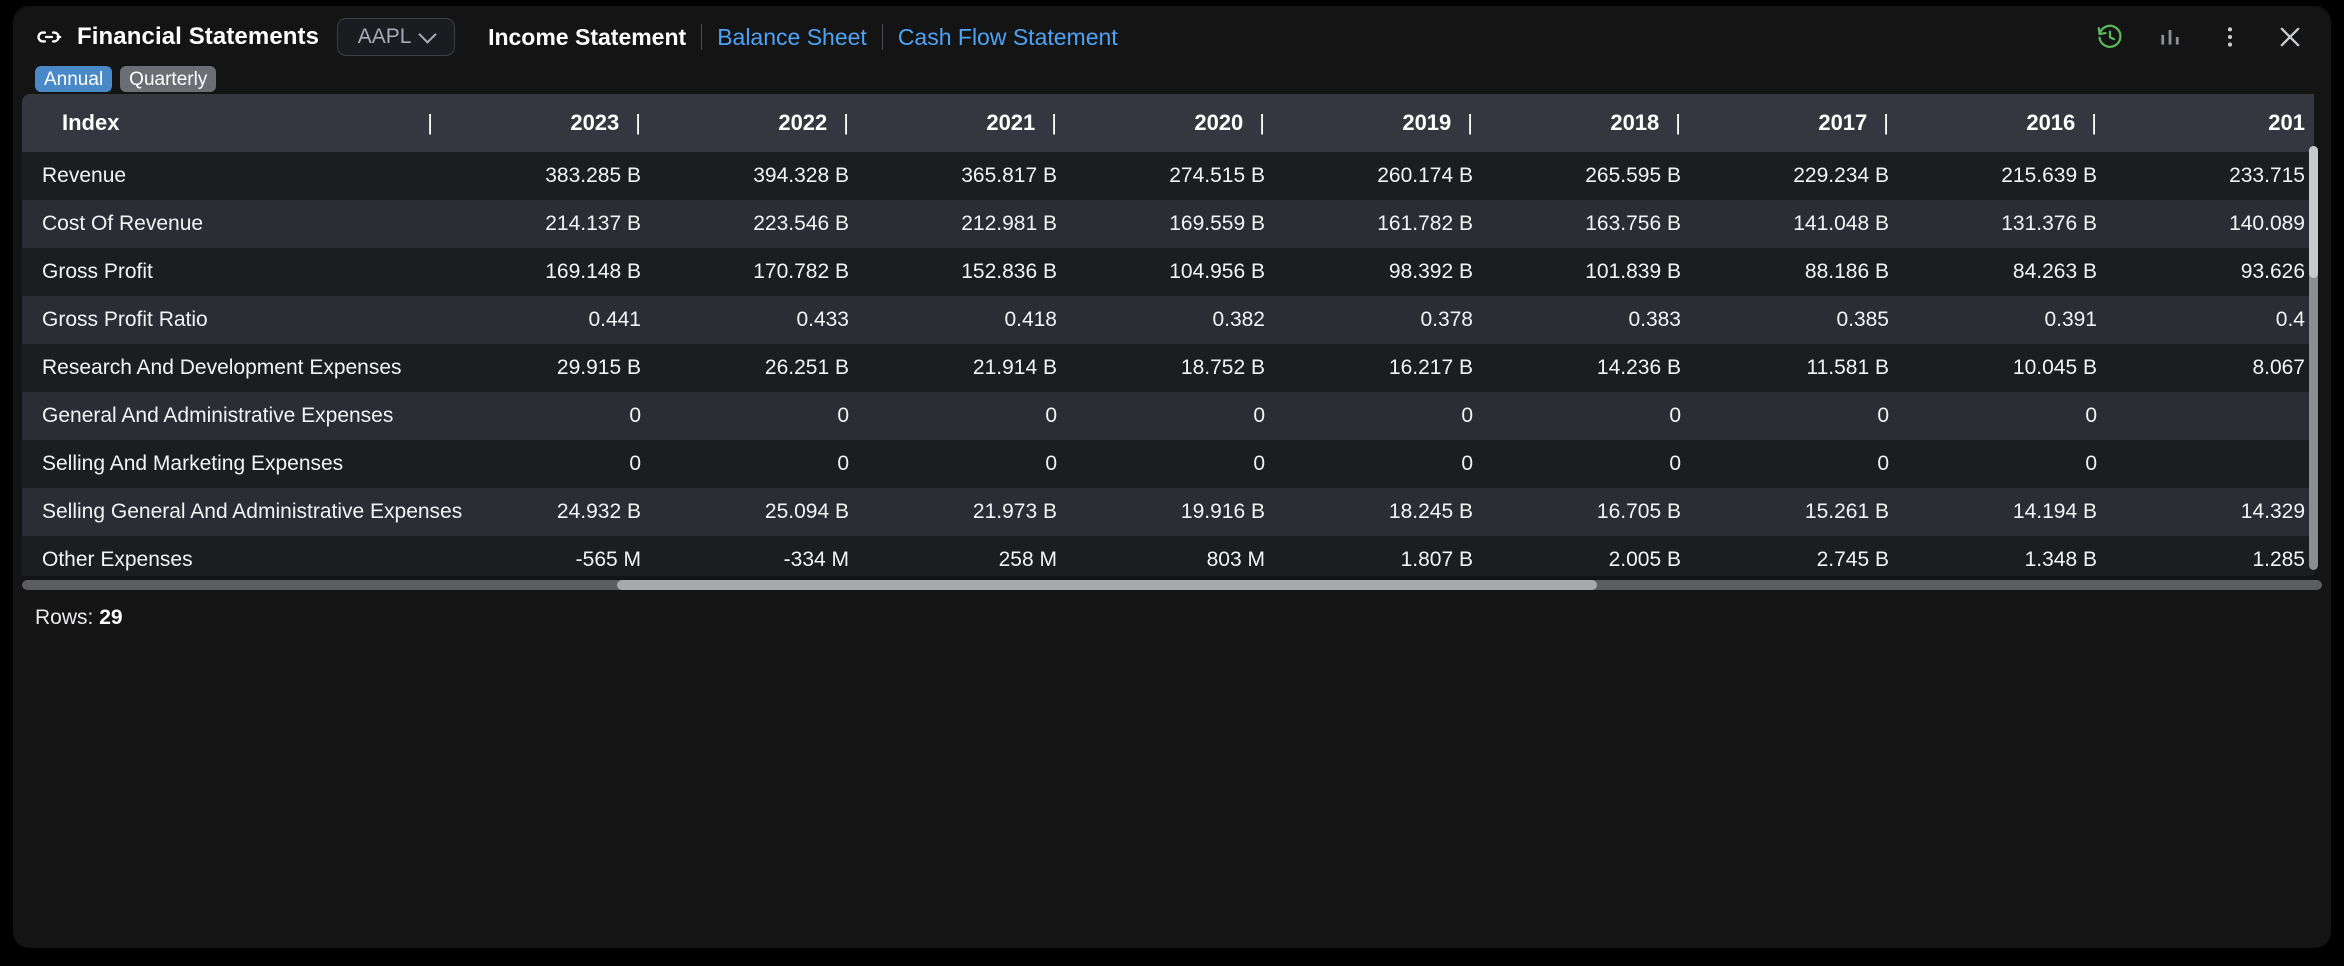  I want to click on horizontal-scrollbar-thumb, so click(1107, 585).